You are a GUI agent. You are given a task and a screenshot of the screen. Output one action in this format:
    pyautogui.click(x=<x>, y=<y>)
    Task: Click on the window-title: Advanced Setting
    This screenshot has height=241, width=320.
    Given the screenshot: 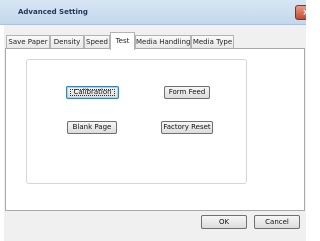 What is the action you would take?
    pyautogui.click(x=53, y=12)
    